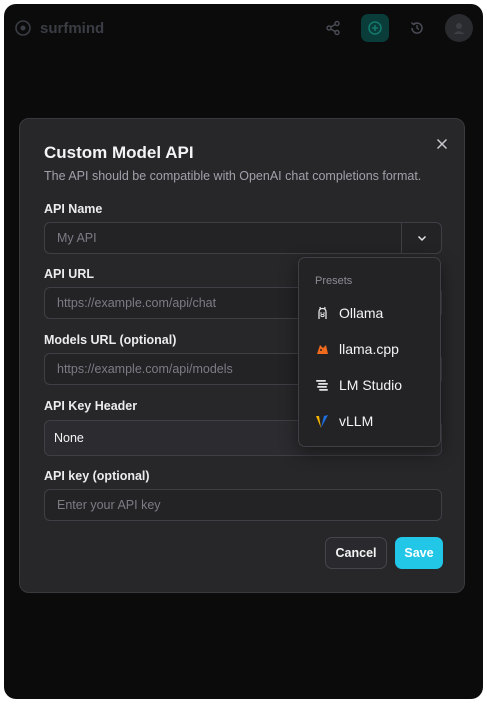 The height and width of the screenshot is (704, 487). I want to click on preset-label: LM Studio, so click(371, 385).